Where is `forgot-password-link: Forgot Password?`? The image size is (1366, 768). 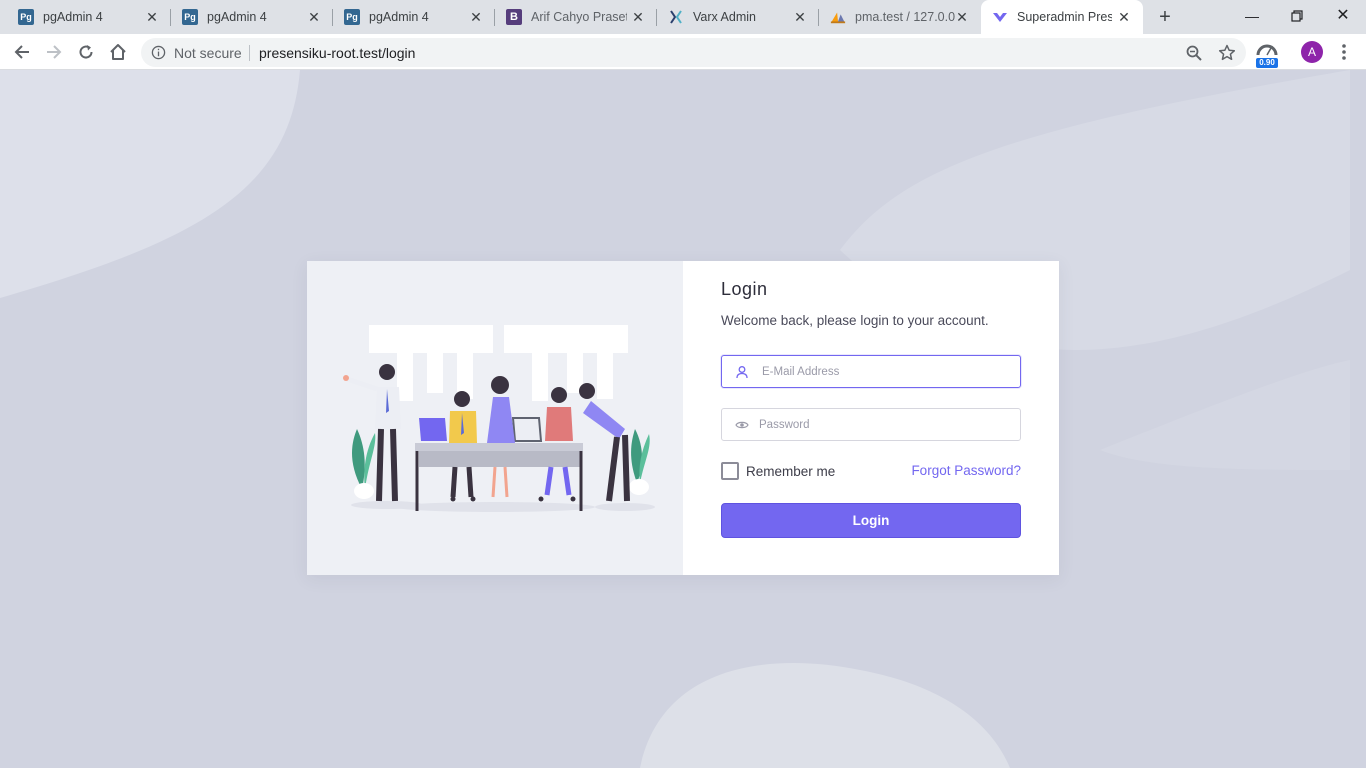 forgot-password-link: Forgot Password? is located at coordinates (966, 470).